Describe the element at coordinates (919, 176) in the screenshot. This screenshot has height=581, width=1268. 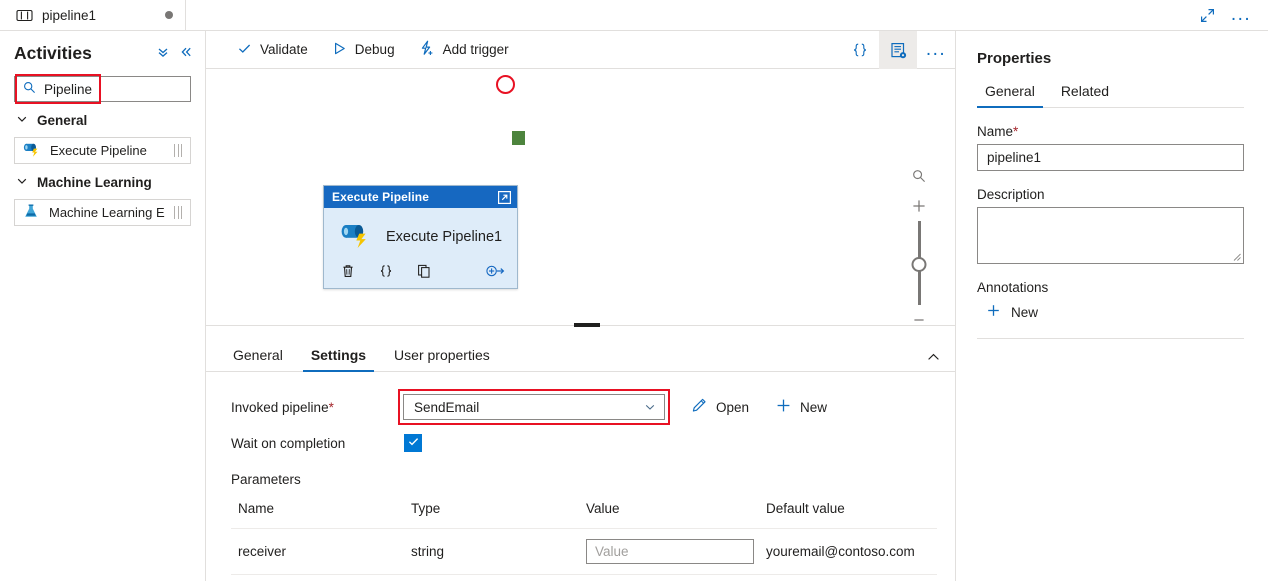
I see `zoom-to-fit-icon` at that location.